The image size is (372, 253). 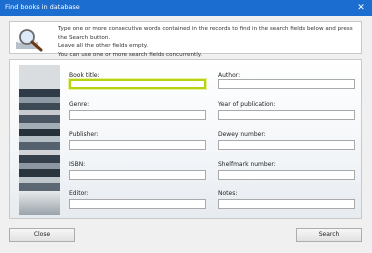 I want to click on dewey-label: Dewey number:, so click(x=242, y=134).